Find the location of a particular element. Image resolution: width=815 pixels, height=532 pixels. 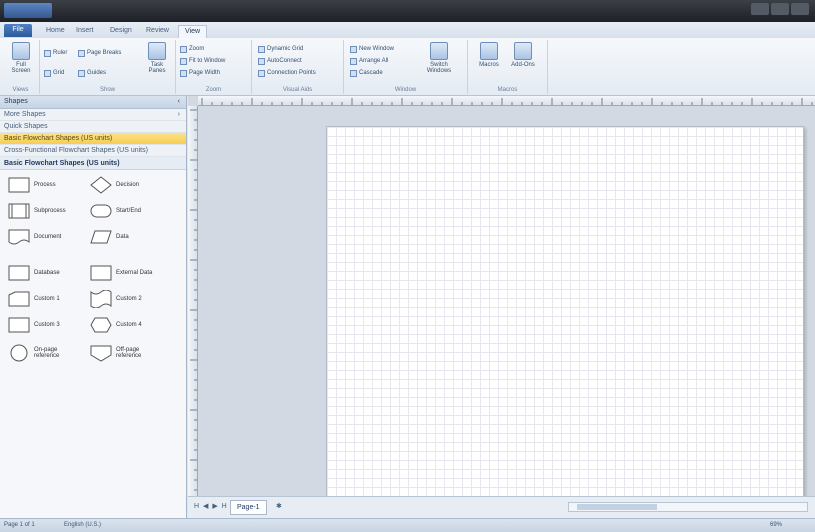

shape-label: Data is located at coordinates (122, 237).